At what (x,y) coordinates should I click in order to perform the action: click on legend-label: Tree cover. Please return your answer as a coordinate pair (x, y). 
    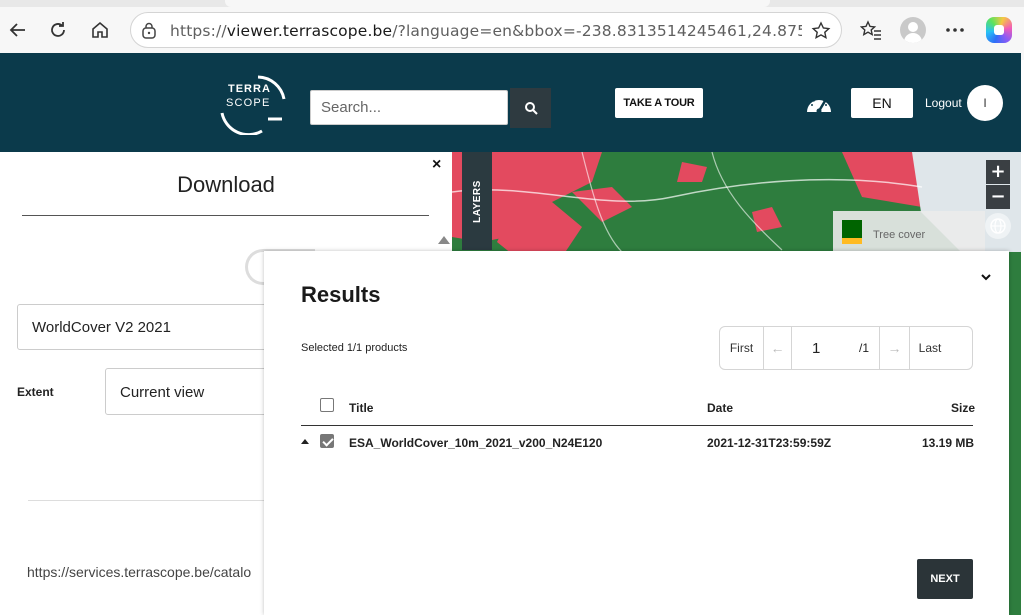
    Looking at the image, I should click on (899, 235).